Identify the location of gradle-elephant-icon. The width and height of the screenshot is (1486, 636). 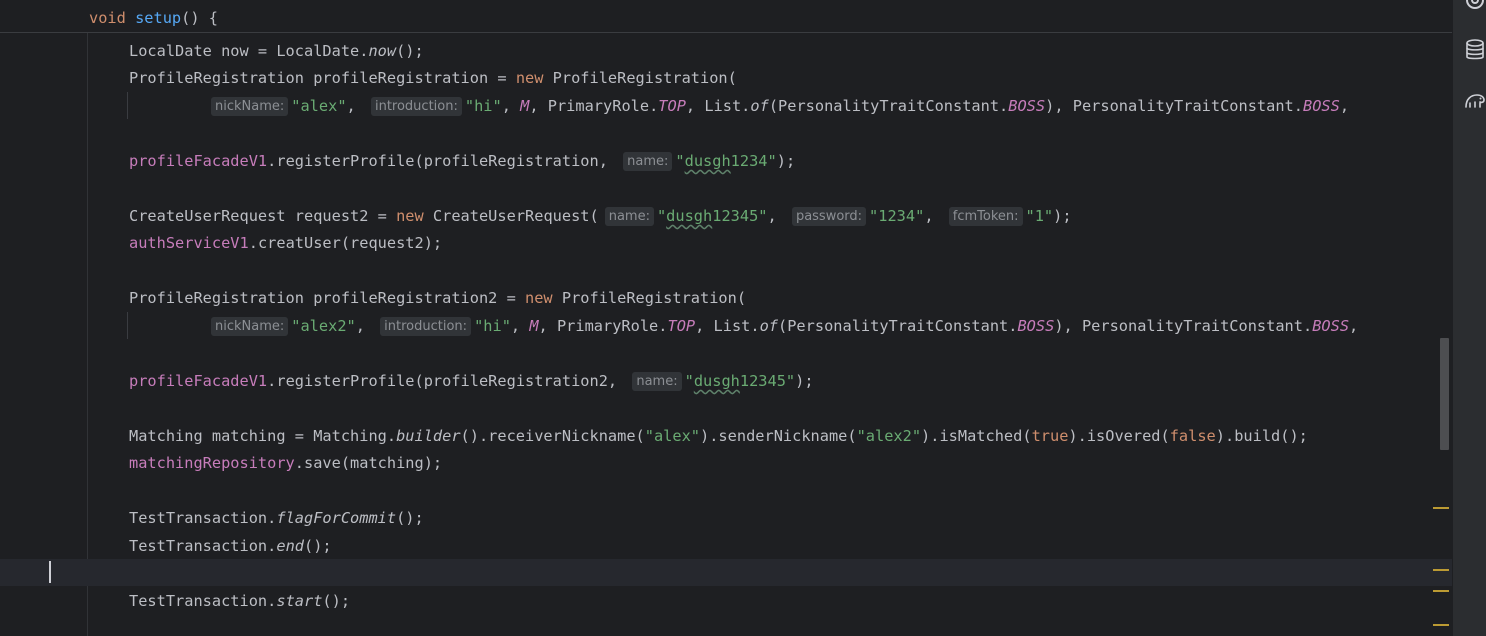
(1475, 100).